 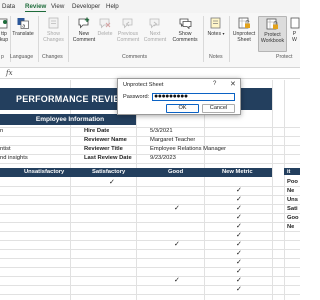 What do you see at coordinates (8, 7) in the screenshot?
I see `tab-data: Data` at bounding box center [8, 7].